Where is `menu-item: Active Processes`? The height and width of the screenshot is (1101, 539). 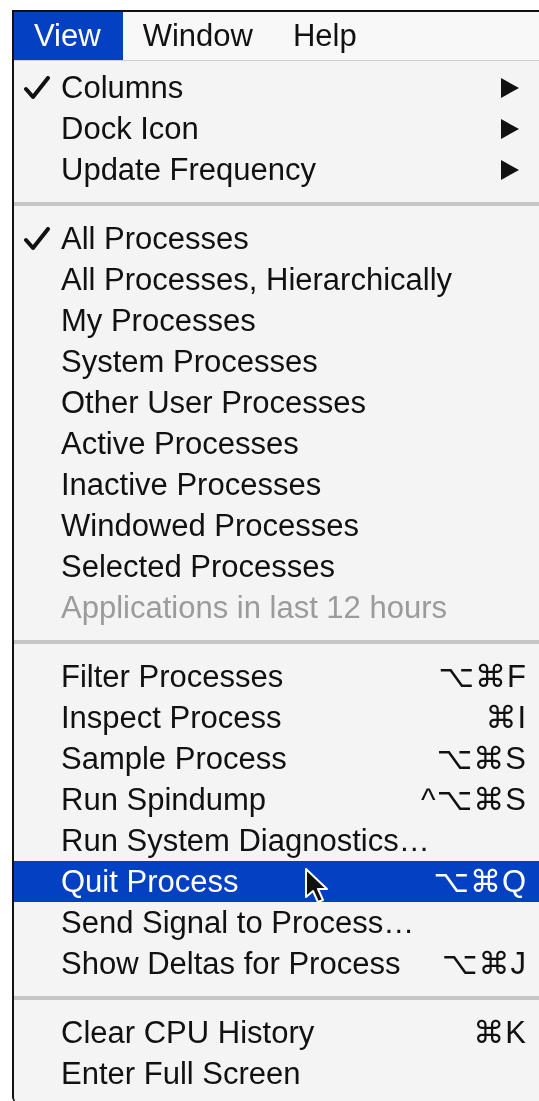
menu-item: Active Processes is located at coordinates (276, 443).